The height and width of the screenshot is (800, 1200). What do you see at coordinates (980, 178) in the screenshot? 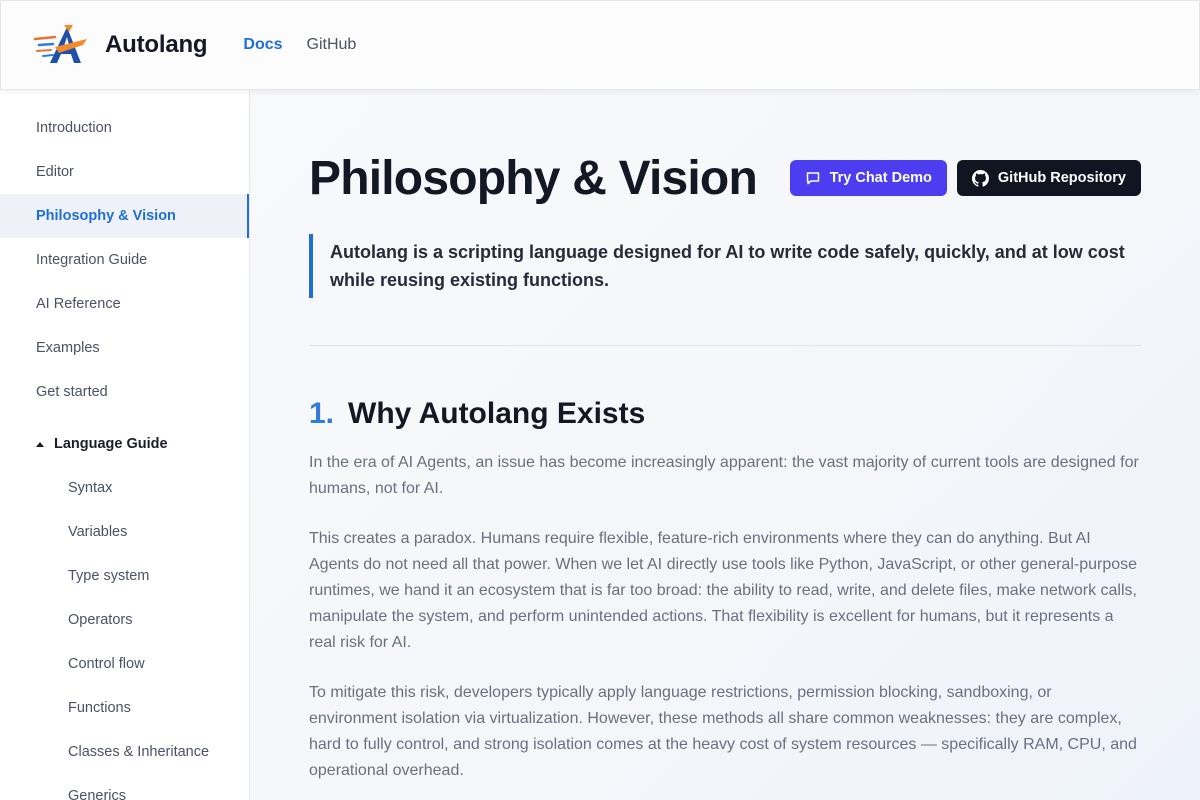
I see `github-icon` at bounding box center [980, 178].